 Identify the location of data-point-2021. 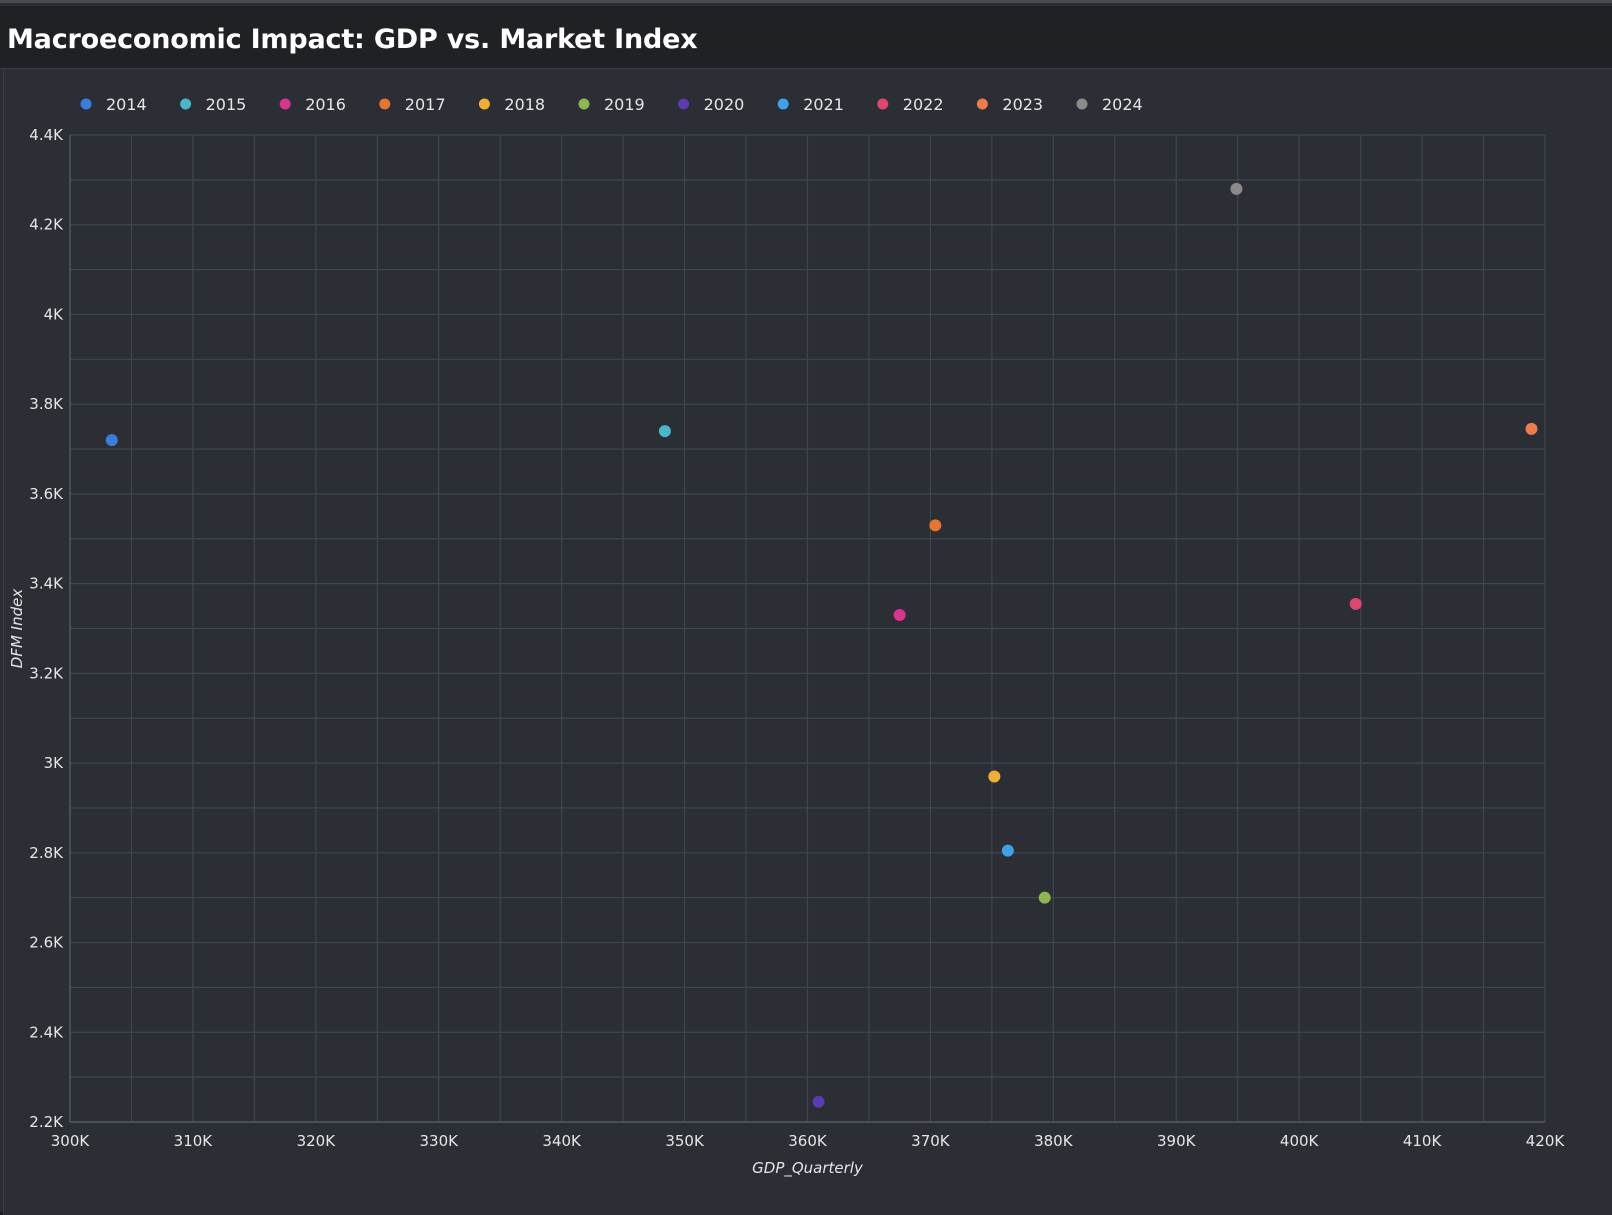
(1007, 850).